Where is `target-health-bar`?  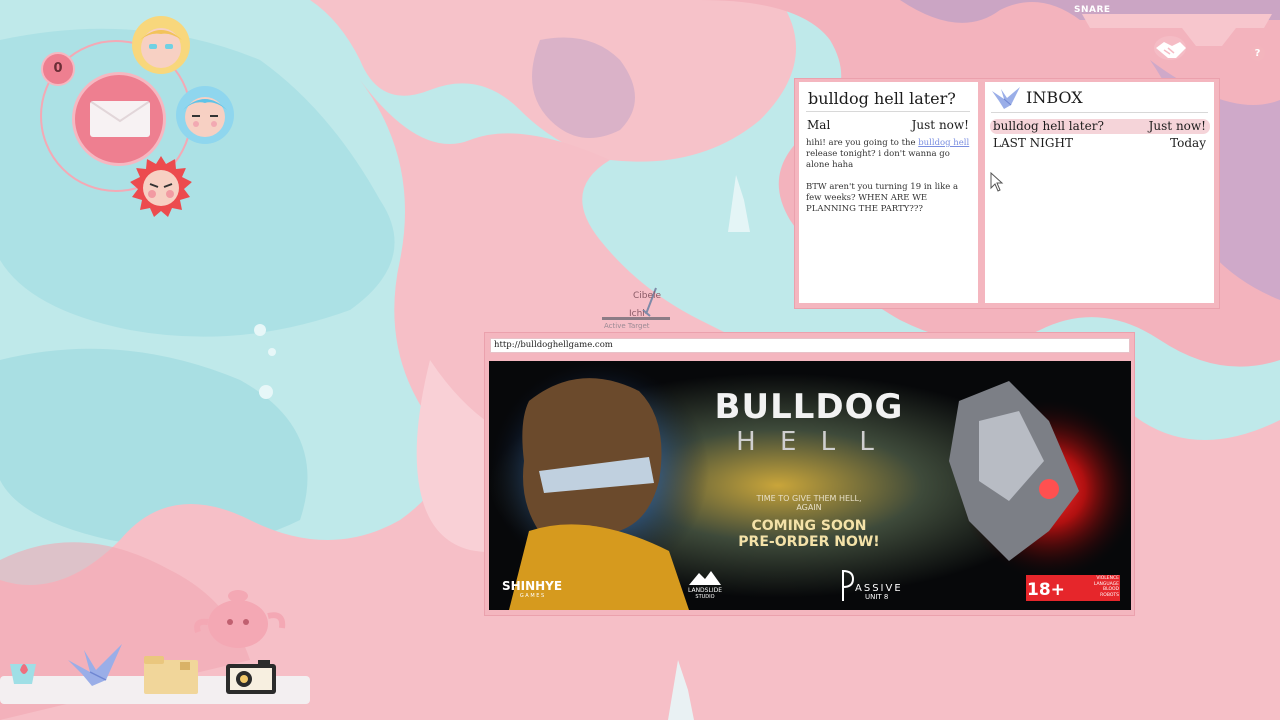 target-health-bar is located at coordinates (636, 318).